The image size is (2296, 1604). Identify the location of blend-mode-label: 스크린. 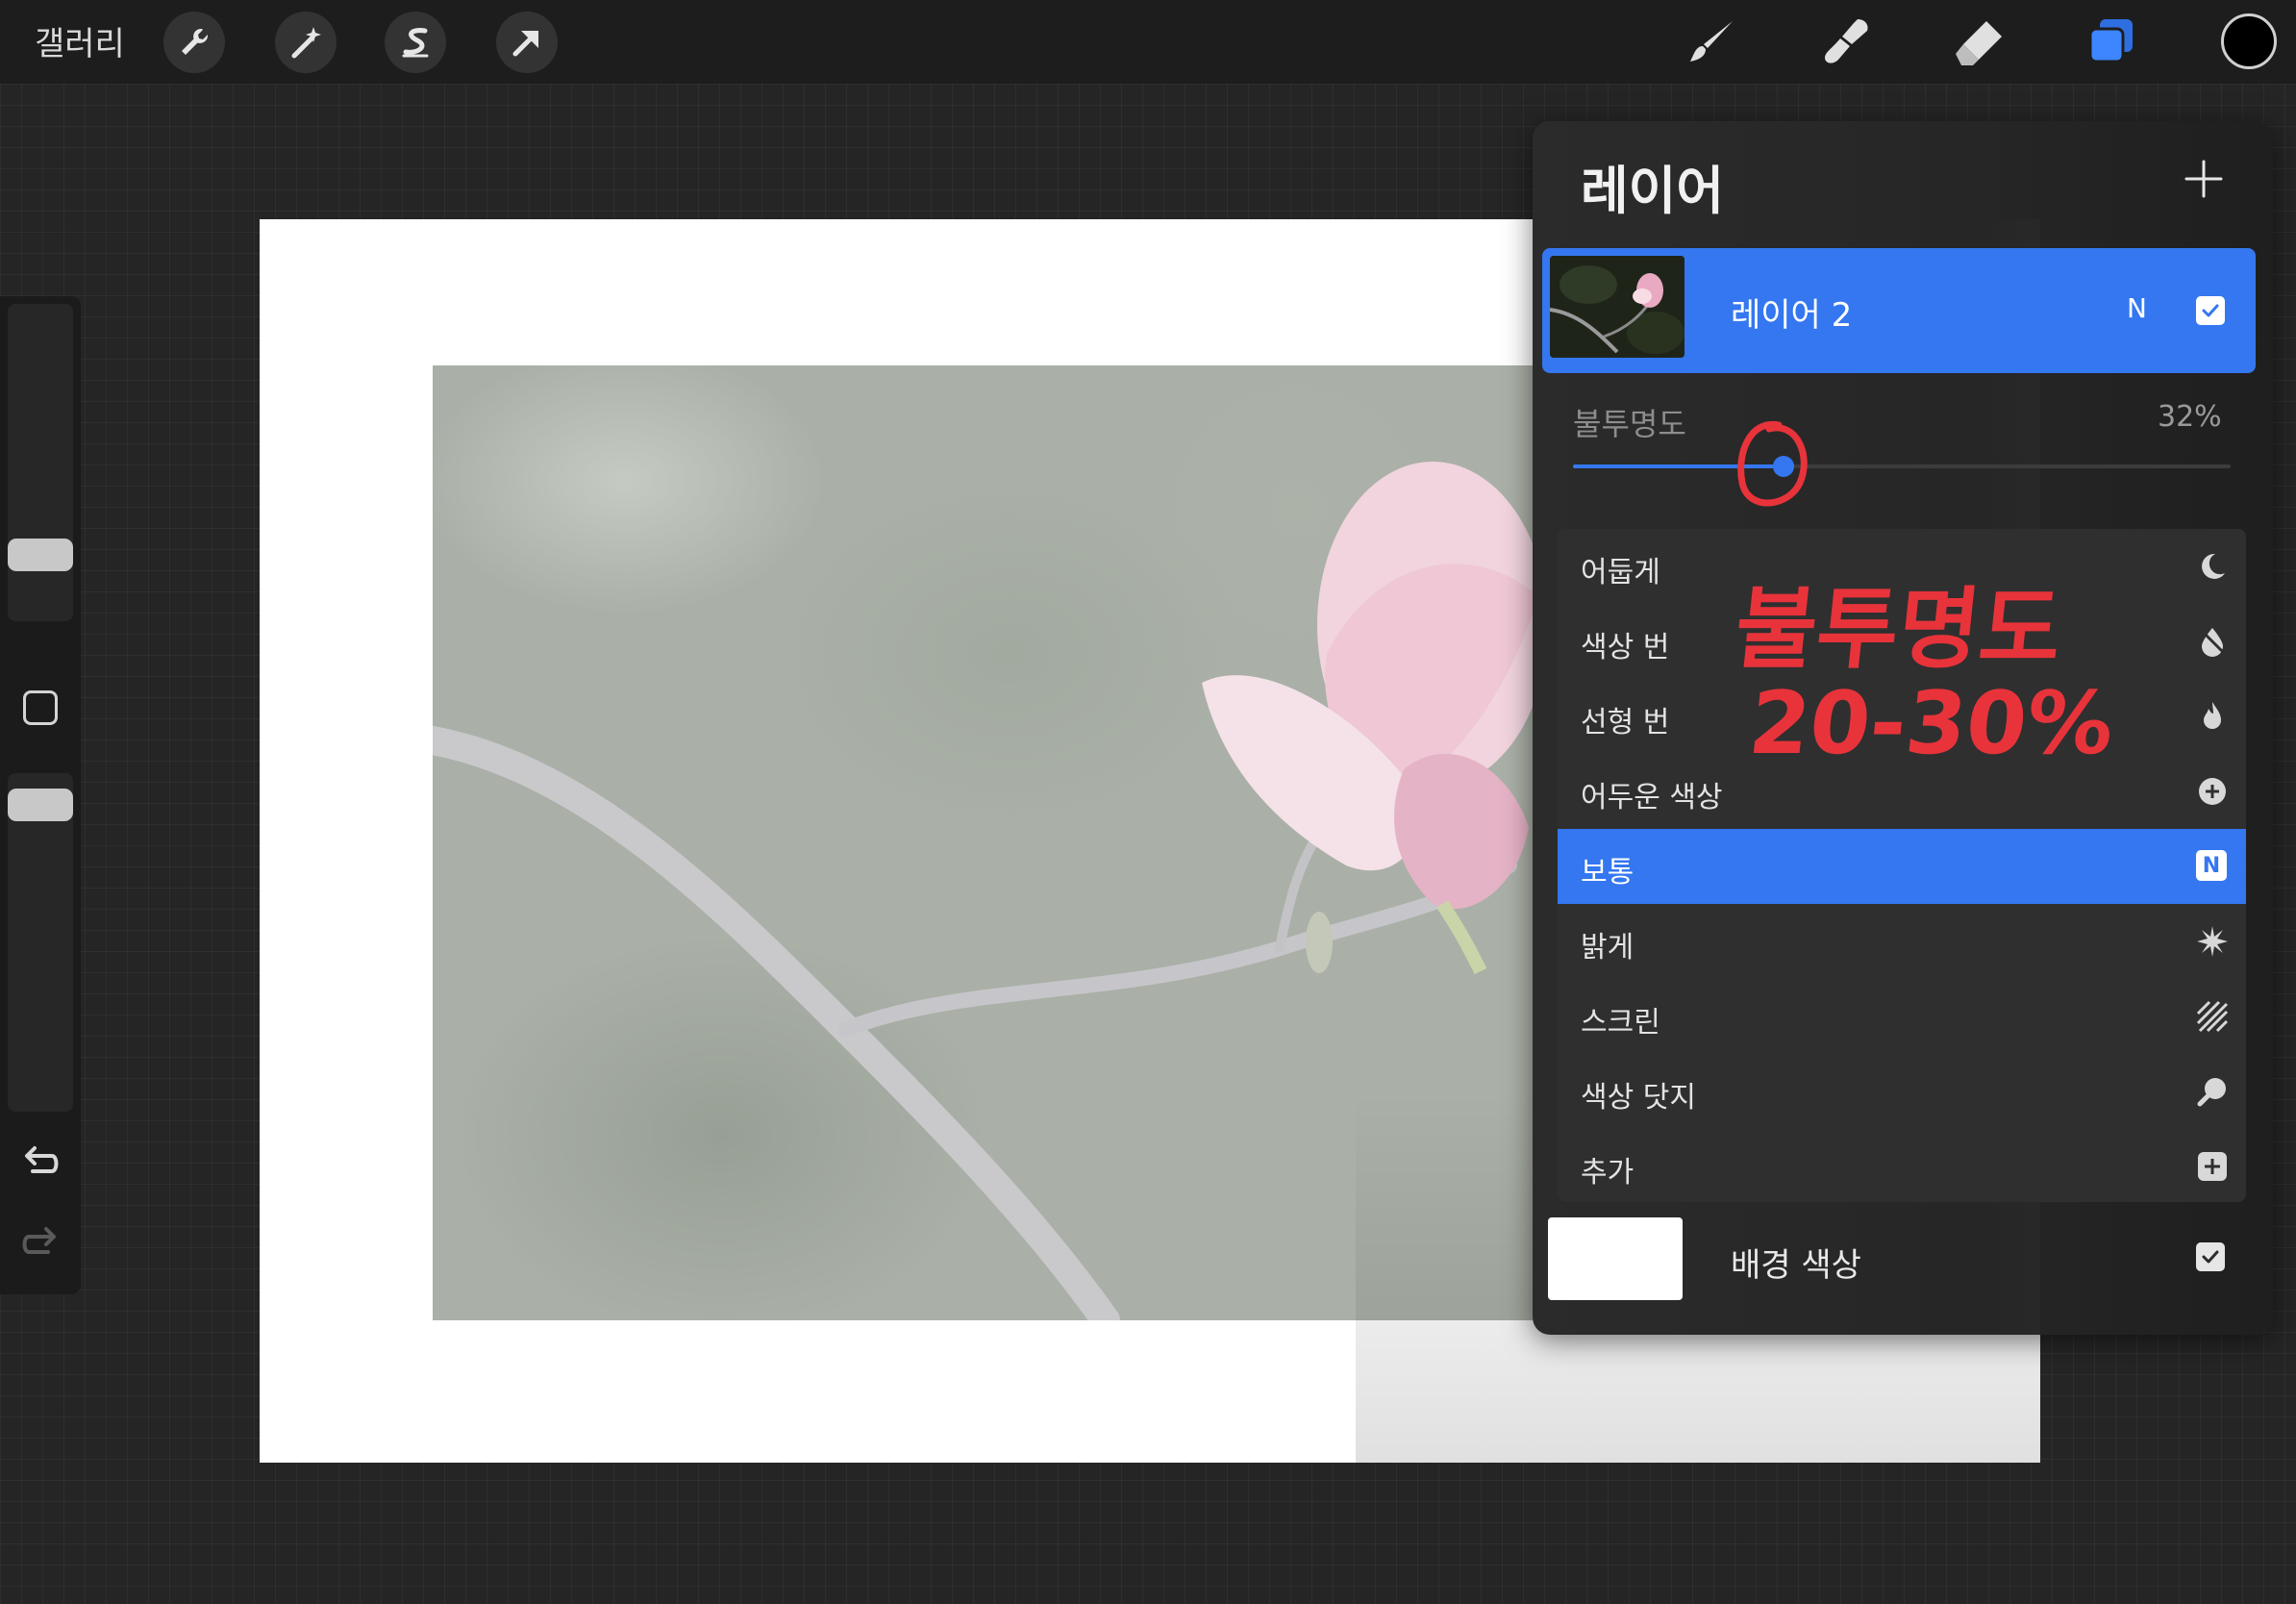
(1620, 1023).